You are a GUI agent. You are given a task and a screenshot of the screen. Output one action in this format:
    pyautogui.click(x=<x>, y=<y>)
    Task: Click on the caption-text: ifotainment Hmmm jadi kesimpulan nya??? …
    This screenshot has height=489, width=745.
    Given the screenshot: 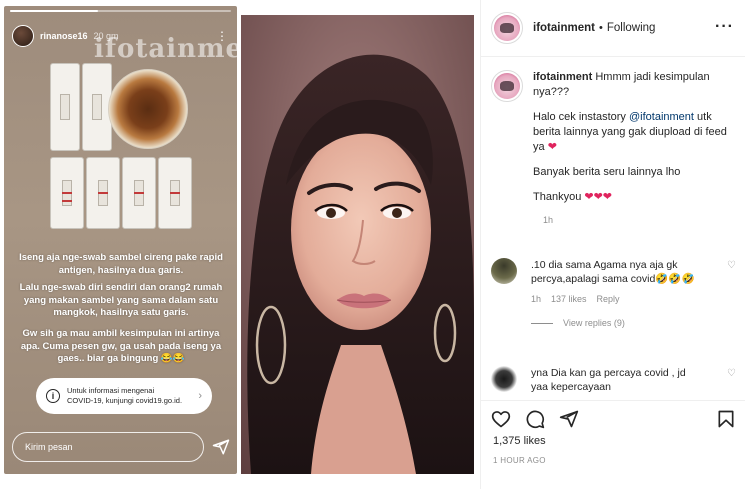 What is the action you would take?
    pyautogui.click(x=630, y=137)
    